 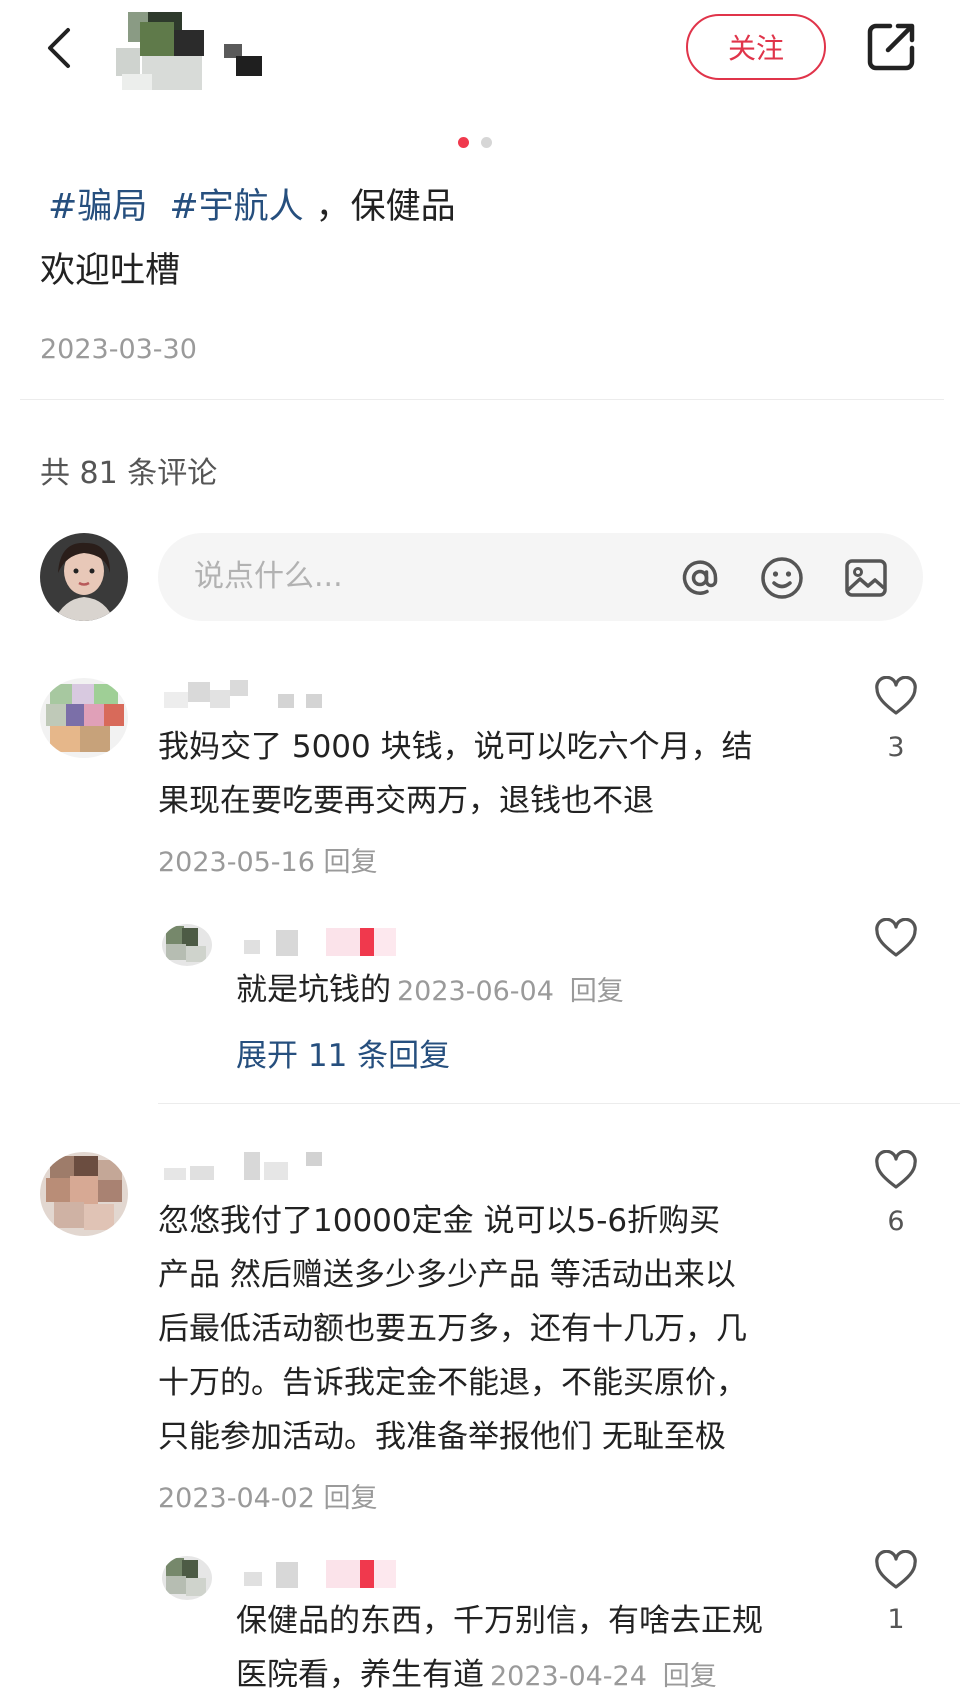 What do you see at coordinates (406, 801) in the screenshot?
I see `comment-text-line: 果现在要吃要再交两万，退钱也不退` at bounding box center [406, 801].